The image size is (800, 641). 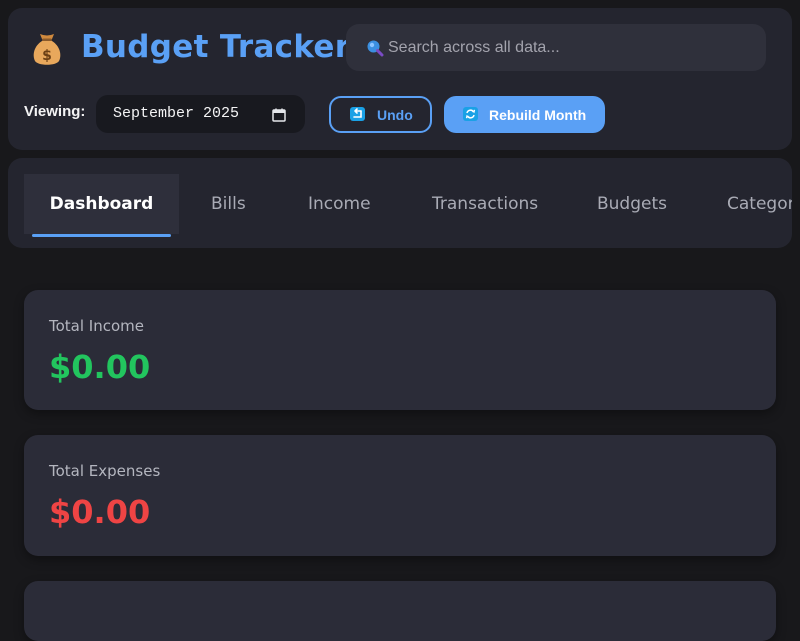 I want to click on tab-categories: Categor, so click(x=759, y=204).